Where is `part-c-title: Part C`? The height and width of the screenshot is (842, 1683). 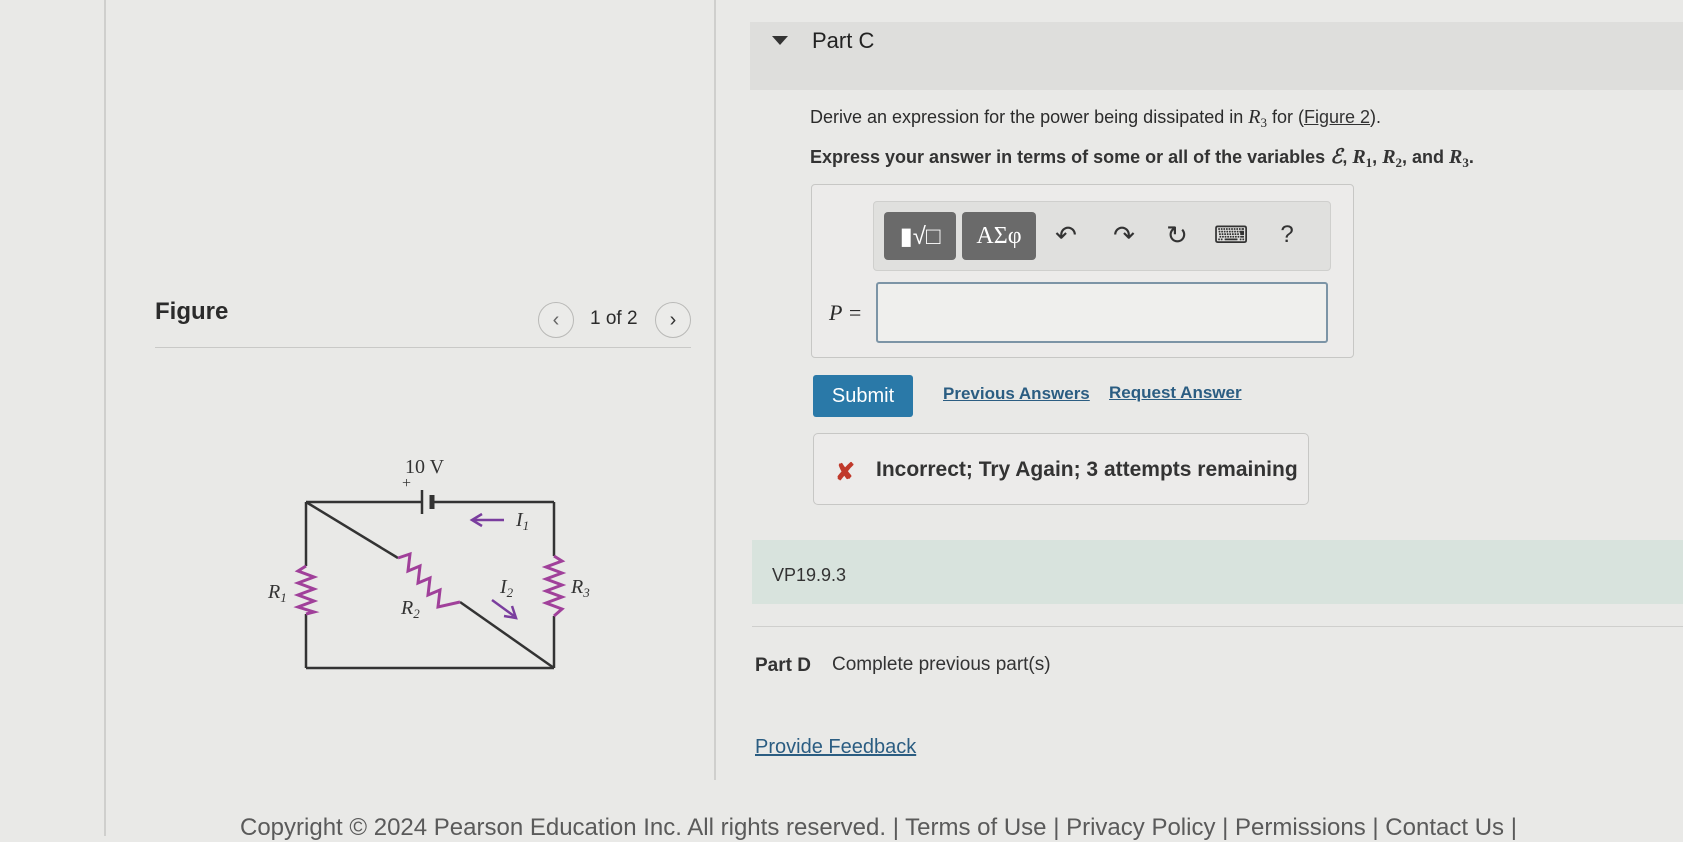 part-c-title: Part C is located at coordinates (843, 40).